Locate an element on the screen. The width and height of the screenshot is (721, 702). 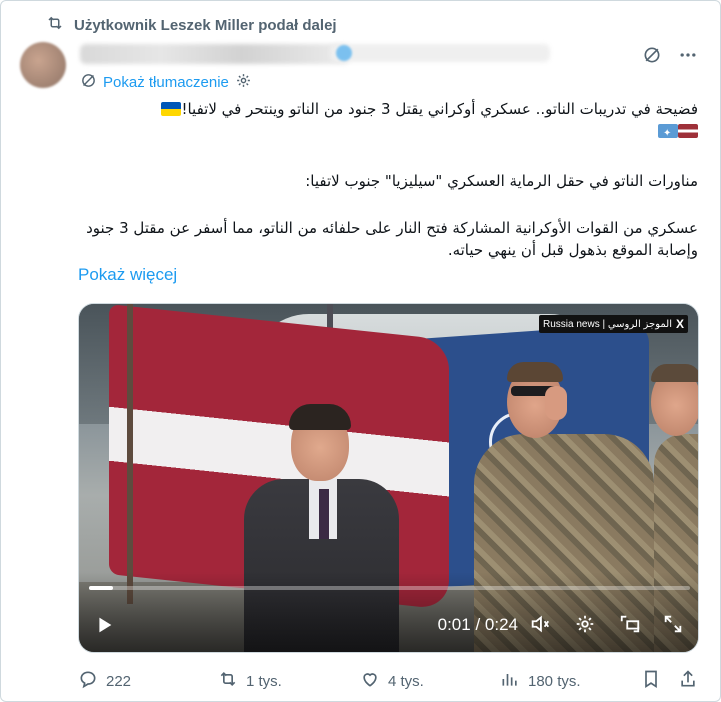
video-watermark: Russia news | الموجز الروسي X is located at coordinates (613, 324).